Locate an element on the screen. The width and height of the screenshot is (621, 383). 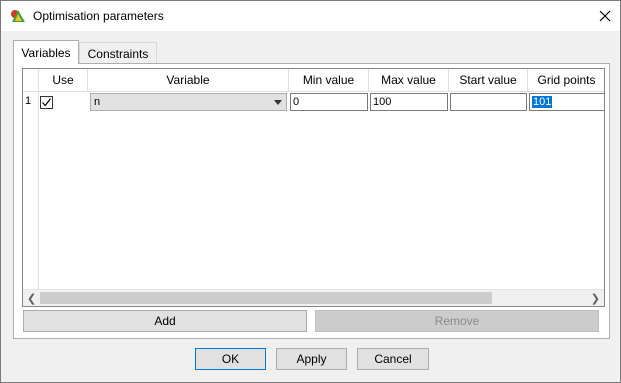
horizontal-scrollbar: ❮ ❯ is located at coordinates (313, 297).